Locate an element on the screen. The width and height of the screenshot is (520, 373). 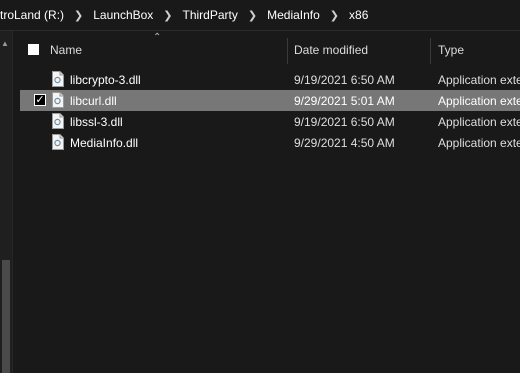
file-name: libcurl.dll is located at coordinates (93, 101).